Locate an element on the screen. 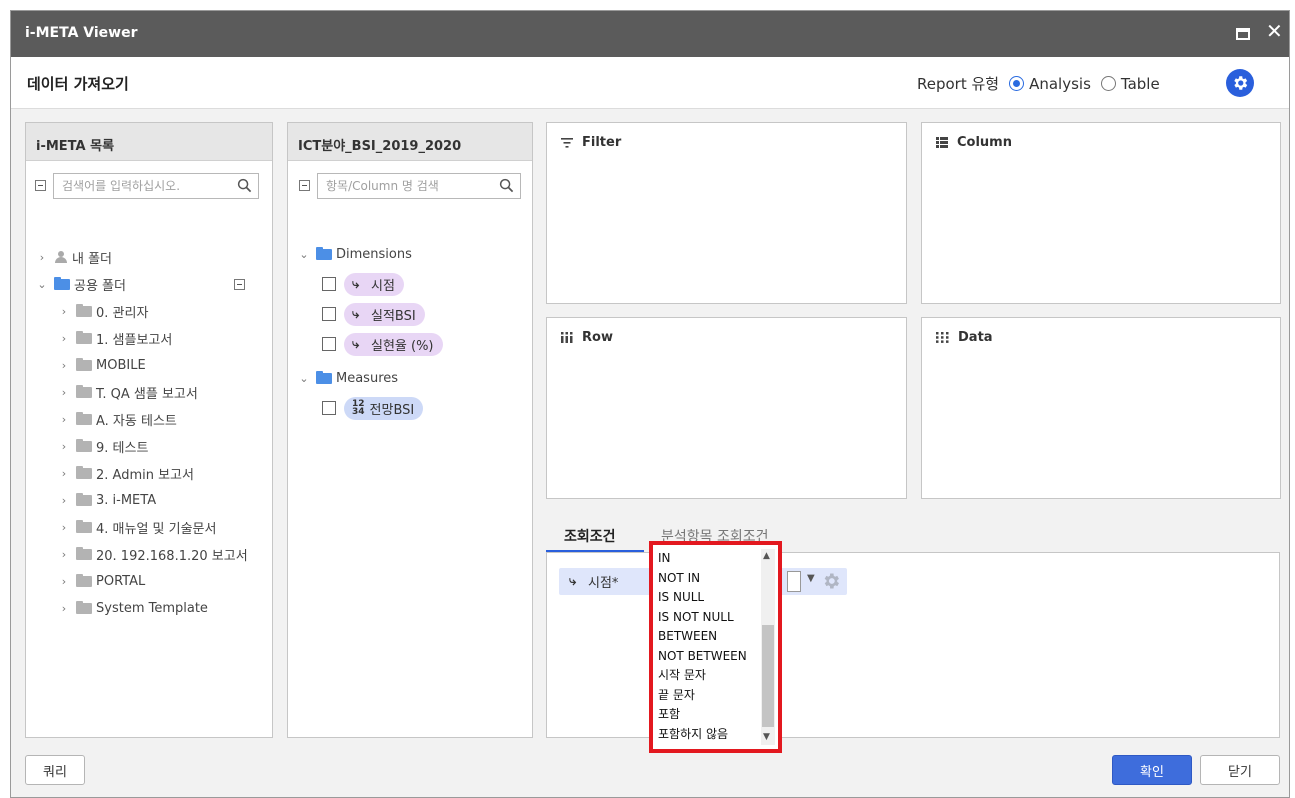  operator-option: IS NULL is located at coordinates (710, 598).